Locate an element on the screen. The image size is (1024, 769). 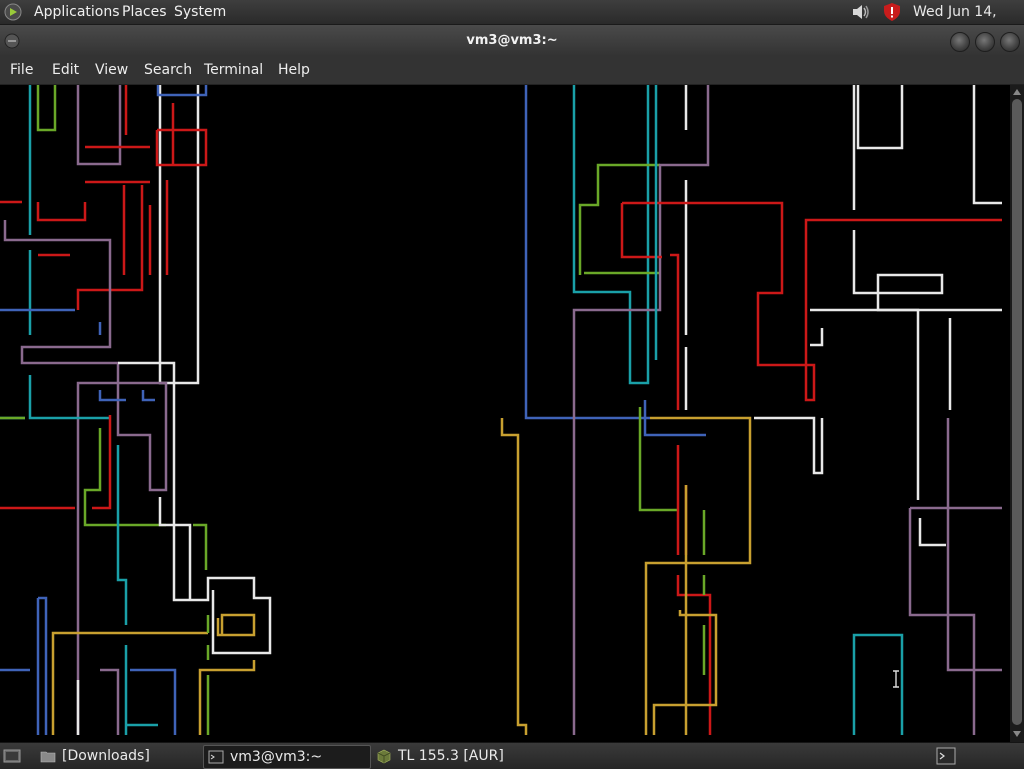
window-title: vm3@vm3:~ is located at coordinates (512, 40).